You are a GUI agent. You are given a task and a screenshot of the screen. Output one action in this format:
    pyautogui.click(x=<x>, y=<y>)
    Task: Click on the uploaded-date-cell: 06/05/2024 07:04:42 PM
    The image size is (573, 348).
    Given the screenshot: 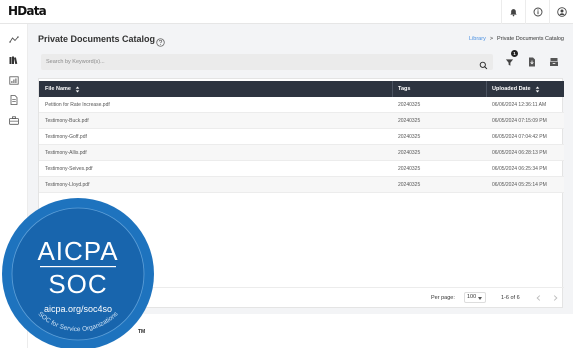 What is the action you would take?
    pyautogui.click(x=519, y=137)
    